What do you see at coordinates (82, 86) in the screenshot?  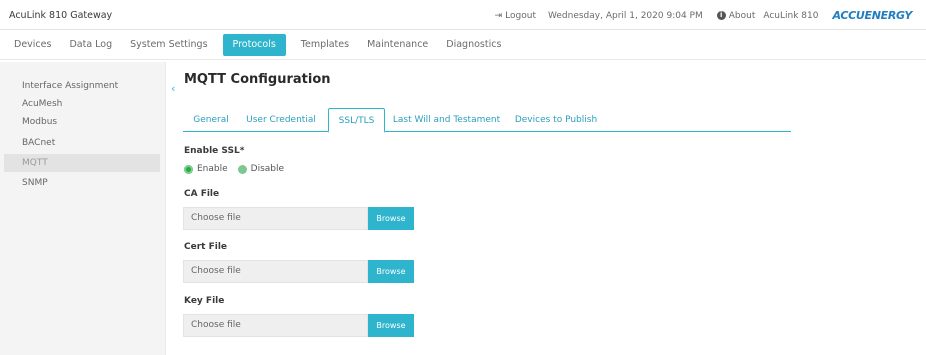 I see `sidebar-item-interface-assignment: Interface Assignment` at bounding box center [82, 86].